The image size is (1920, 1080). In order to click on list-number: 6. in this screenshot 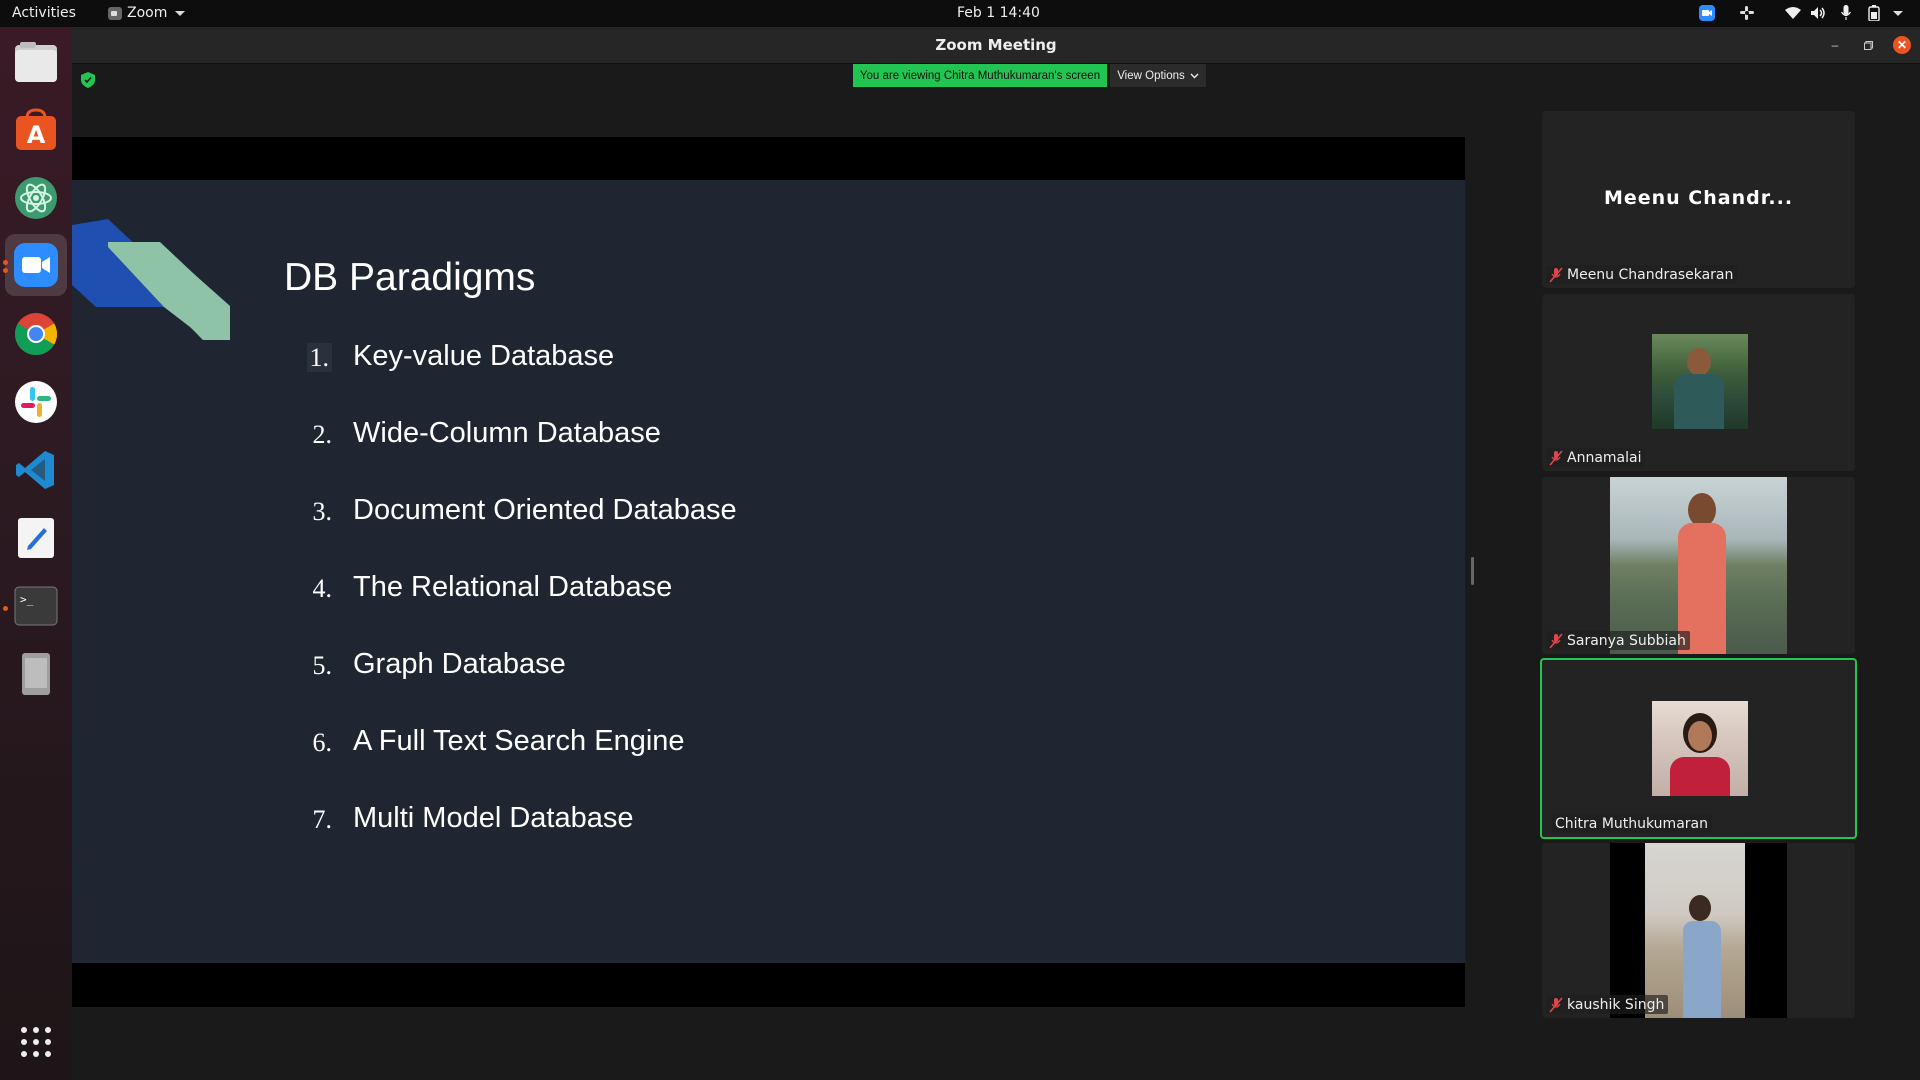, I will do `click(322, 742)`.